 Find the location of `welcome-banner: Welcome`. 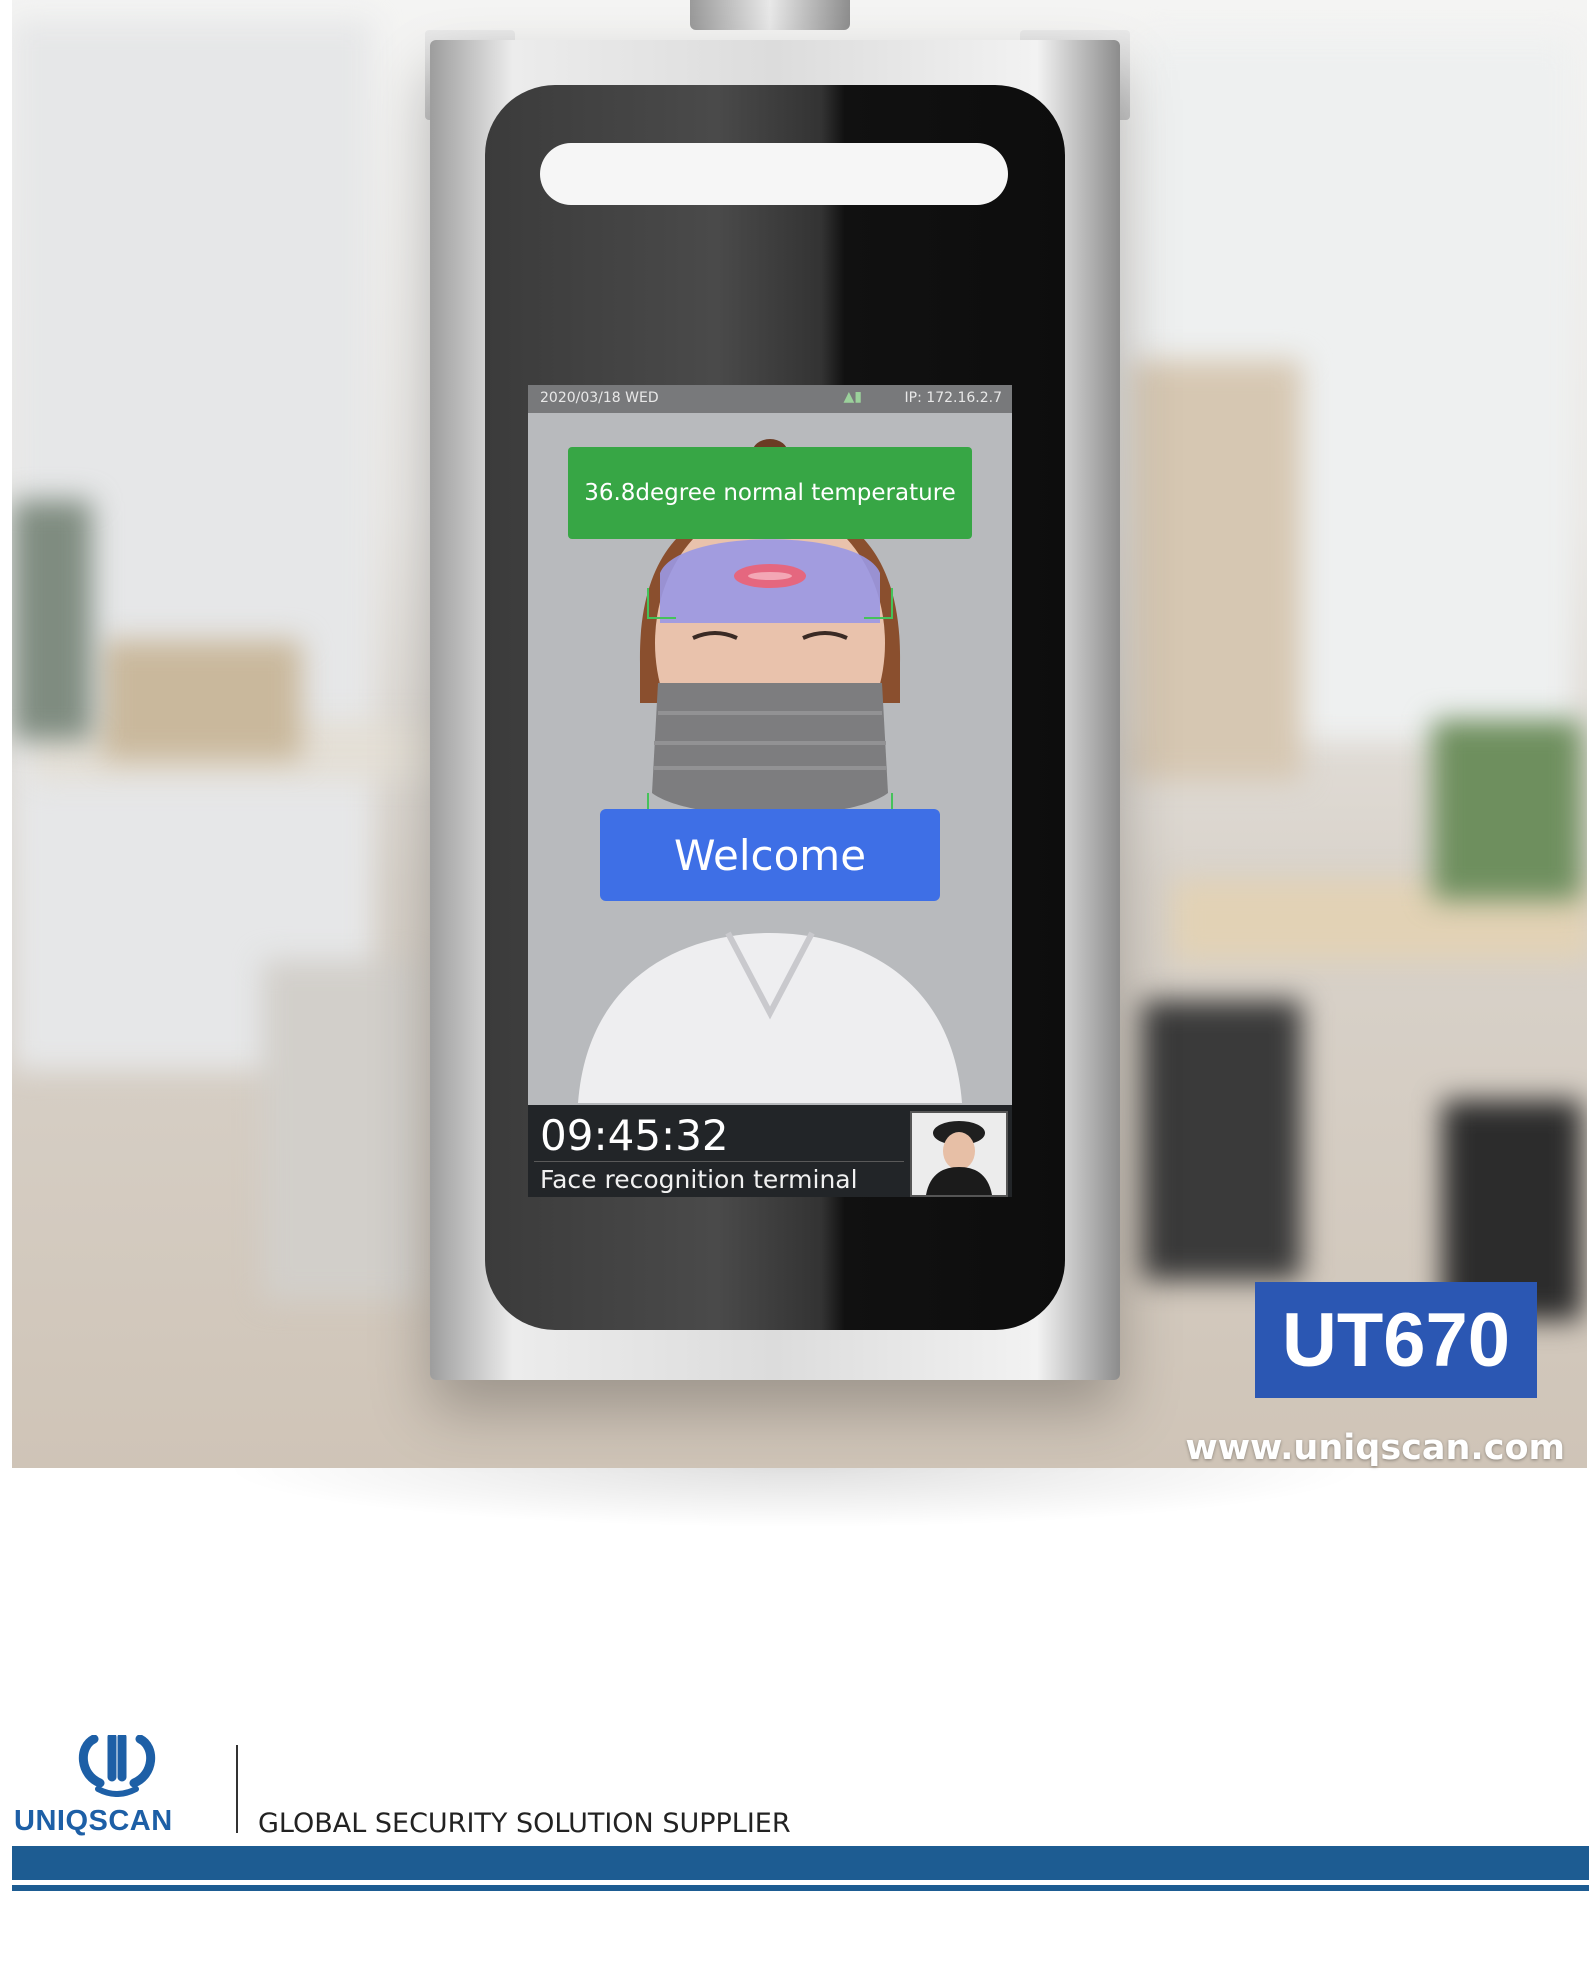

welcome-banner: Welcome is located at coordinates (770, 855).